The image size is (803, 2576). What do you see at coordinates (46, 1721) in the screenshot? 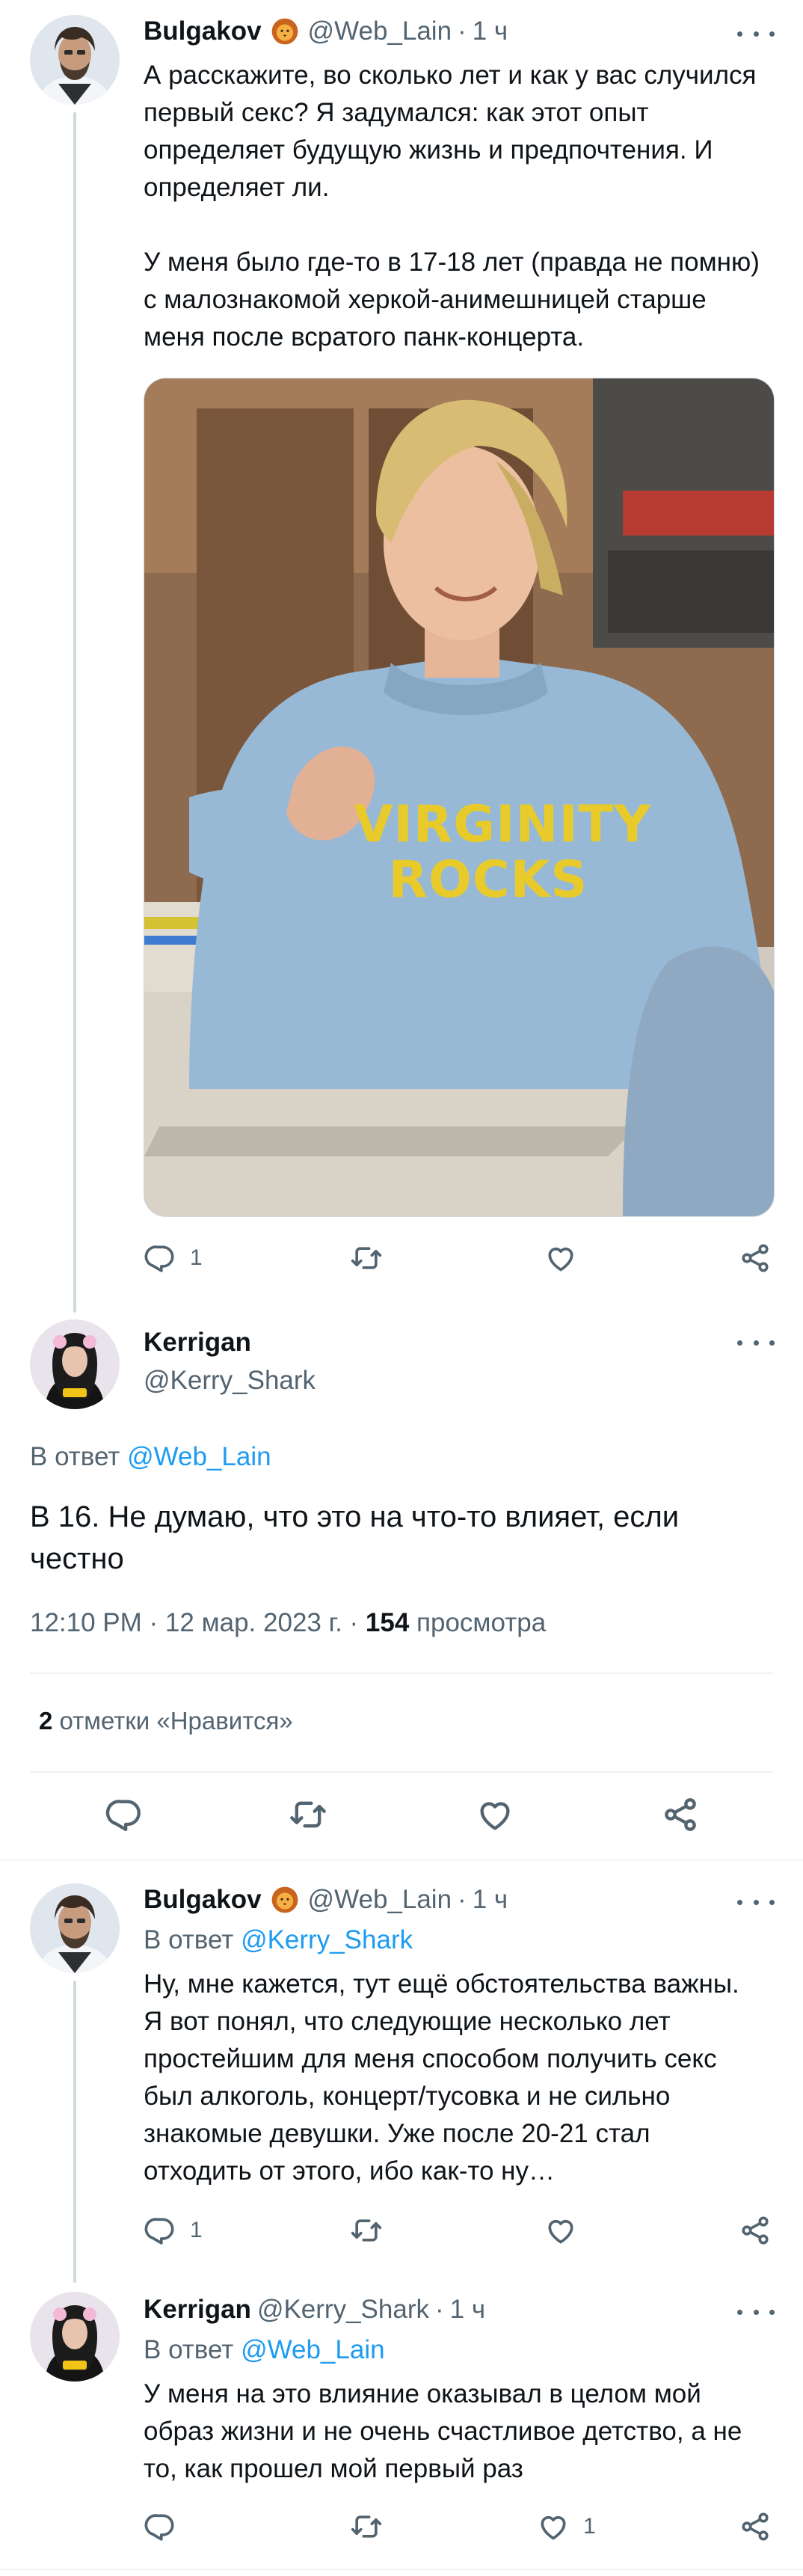
I see `likes-count: 2` at bounding box center [46, 1721].